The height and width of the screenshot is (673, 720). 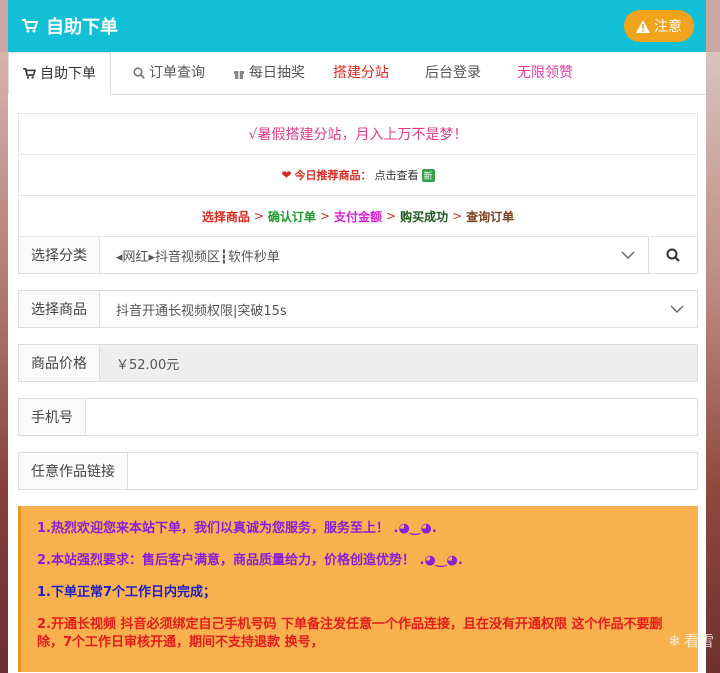 What do you see at coordinates (68, 73) in the screenshot?
I see `tab-label: 自助下单` at bounding box center [68, 73].